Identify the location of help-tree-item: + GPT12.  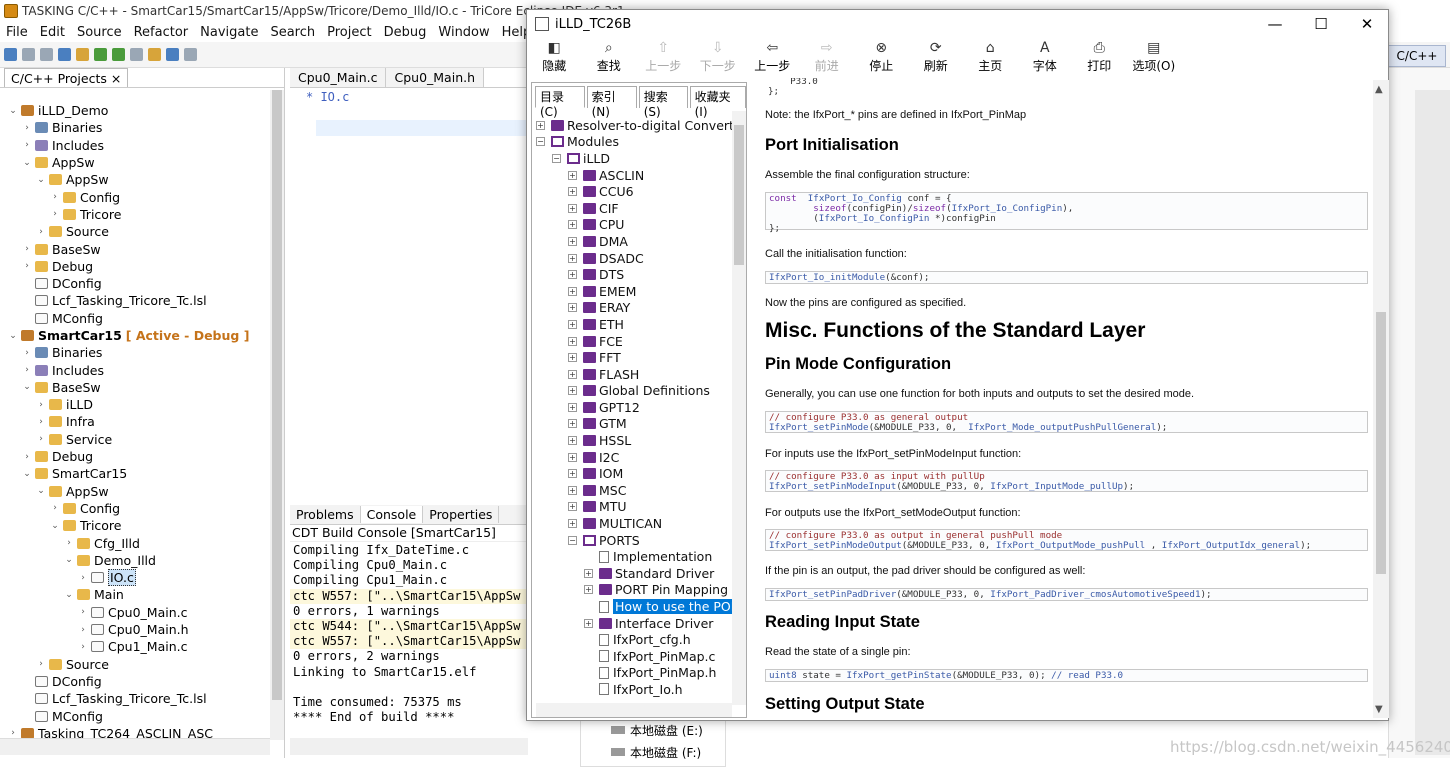
(634, 407).